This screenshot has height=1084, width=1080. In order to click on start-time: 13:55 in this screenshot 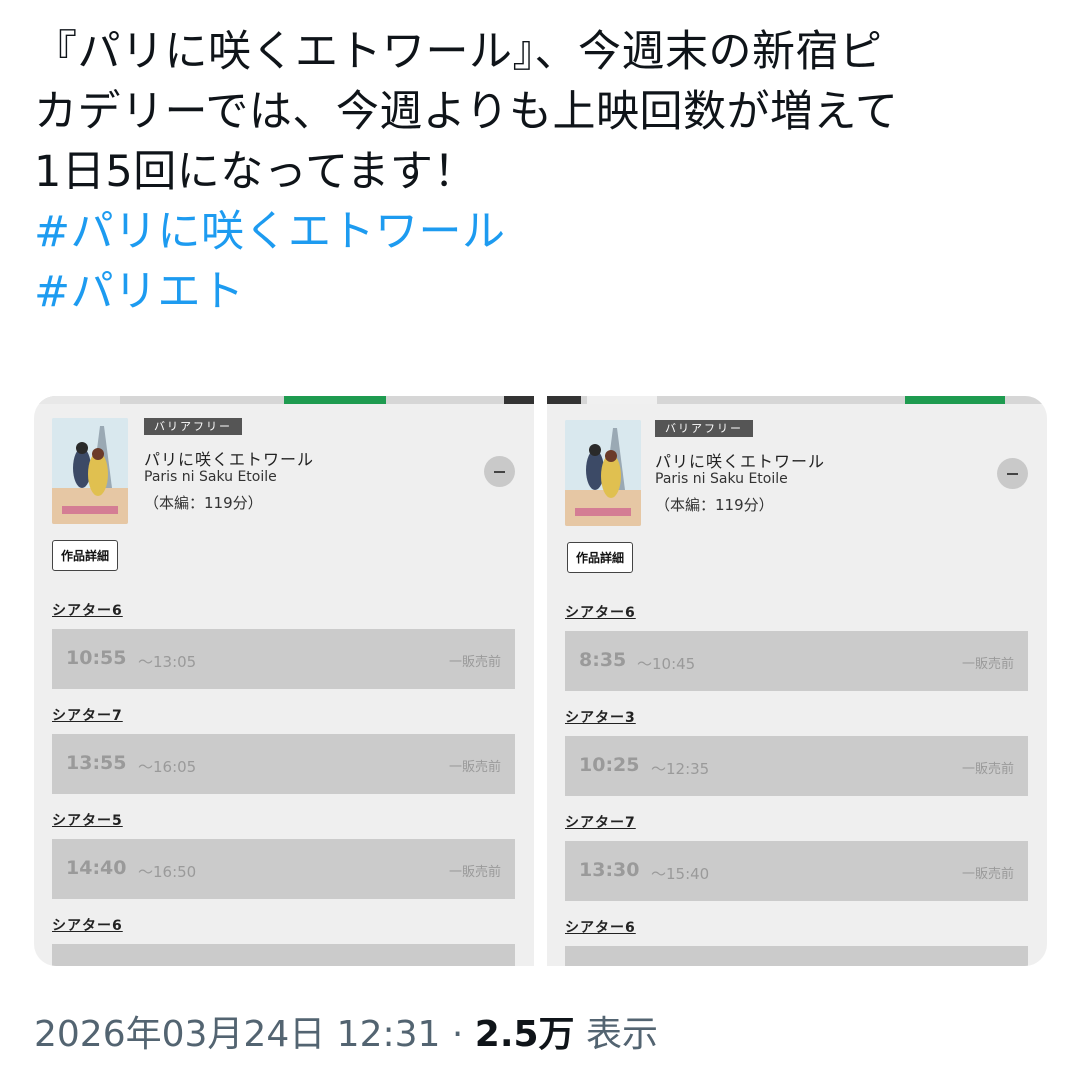, I will do `click(96, 763)`.